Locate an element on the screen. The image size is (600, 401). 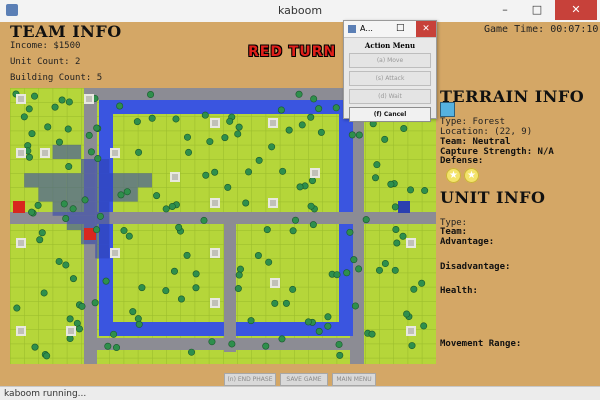
terrain-defense-label: Defense: is located at coordinates (462, 161).